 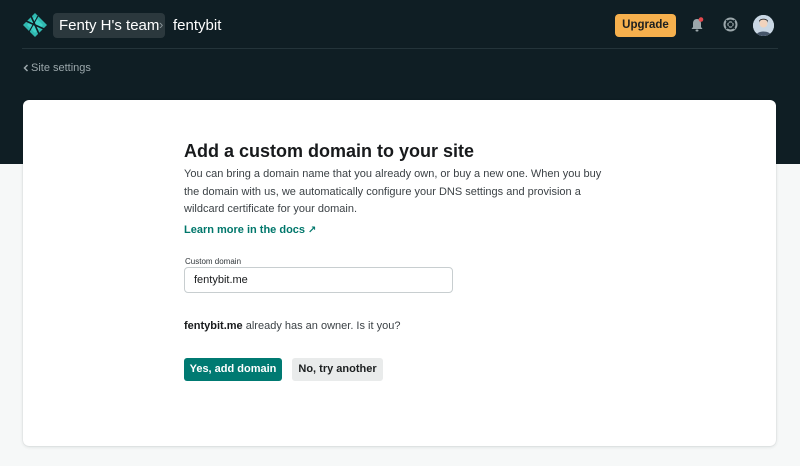 I want to click on yes-add-domain-button: Yes, add domain, so click(x=233, y=369).